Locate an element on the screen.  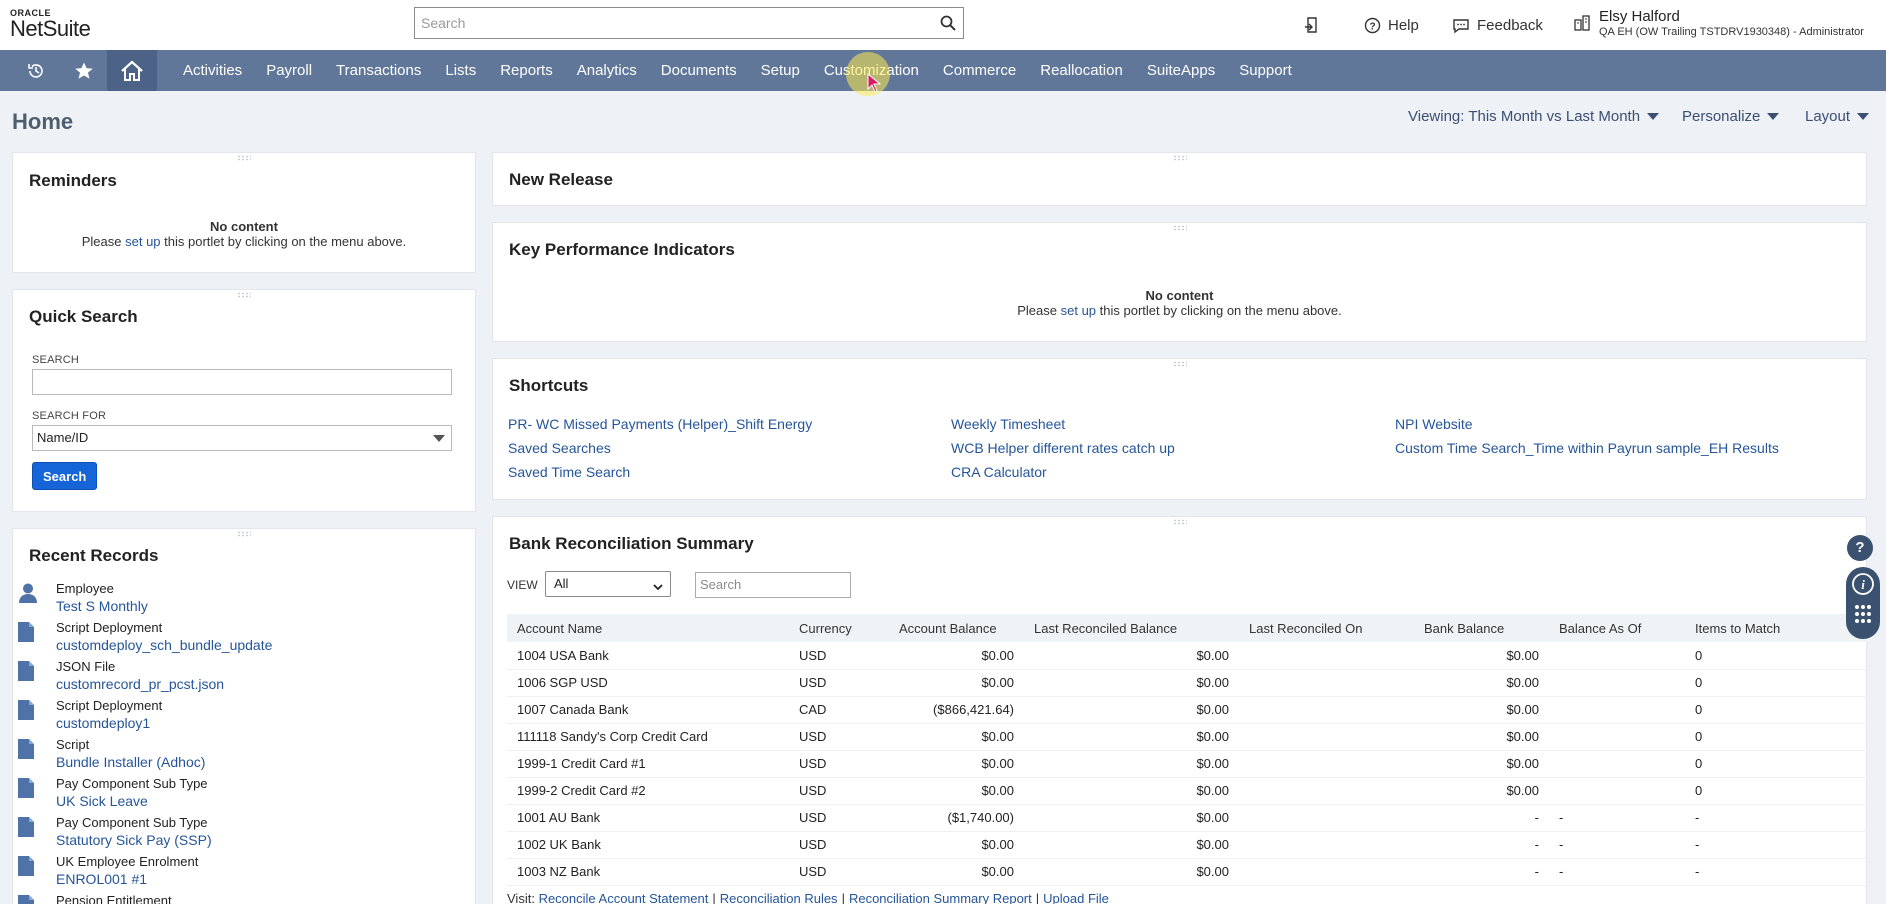
no-content-label: No content is located at coordinates (1179, 295).